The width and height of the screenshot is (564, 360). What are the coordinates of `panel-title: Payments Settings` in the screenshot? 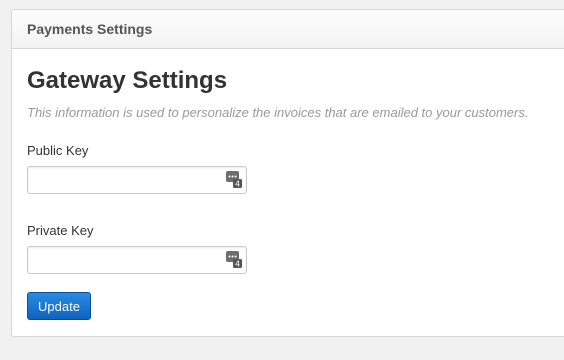 It's located at (90, 29).